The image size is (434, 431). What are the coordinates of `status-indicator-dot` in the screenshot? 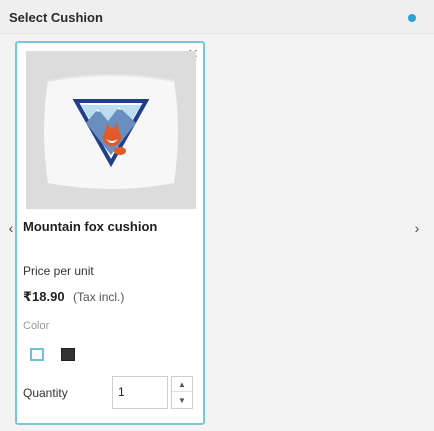 It's located at (412, 18).